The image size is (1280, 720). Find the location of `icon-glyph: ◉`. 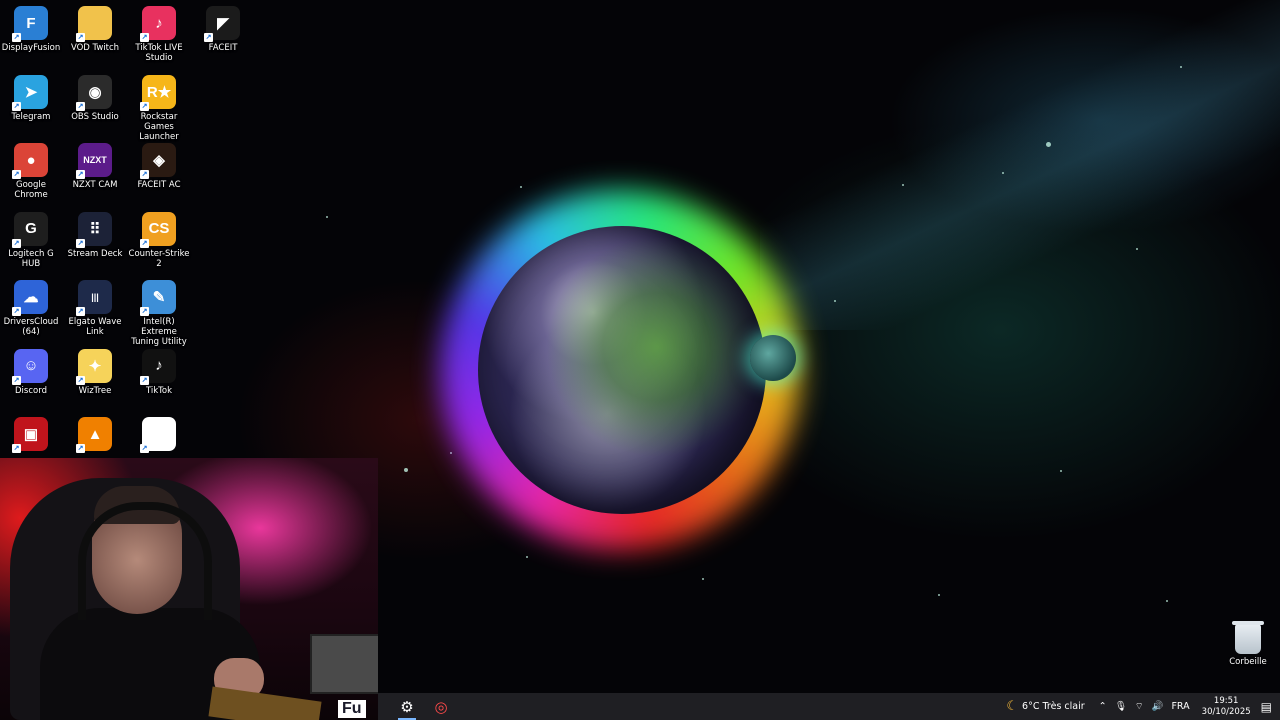

icon-glyph: ◉ is located at coordinates (95, 92).